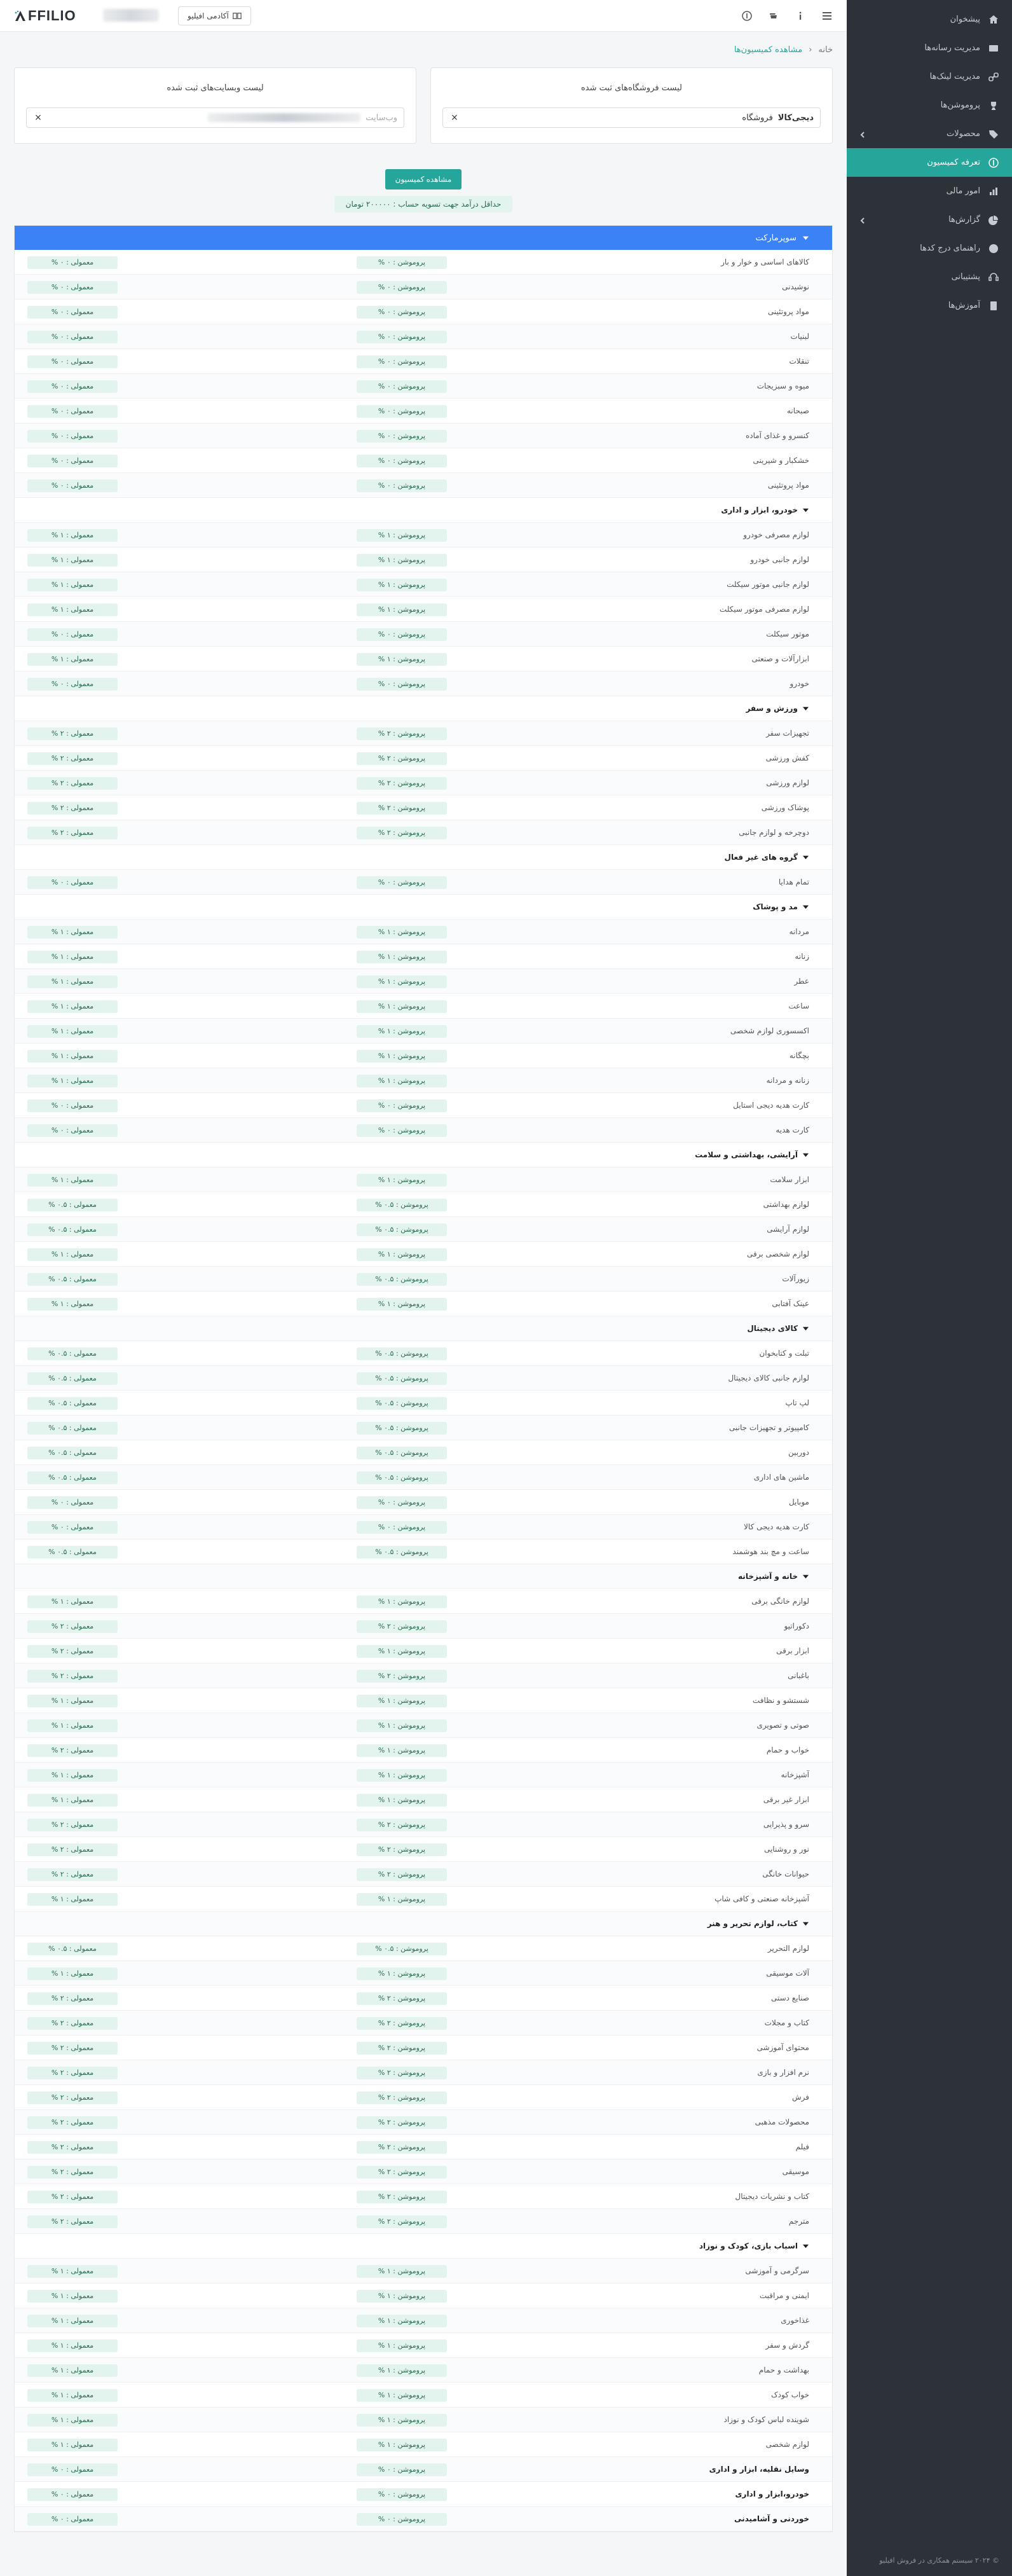 The image size is (1012, 2576). What do you see at coordinates (786, 1824) in the screenshot?
I see `row-name: سرو و پذیرایی` at bounding box center [786, 1824].